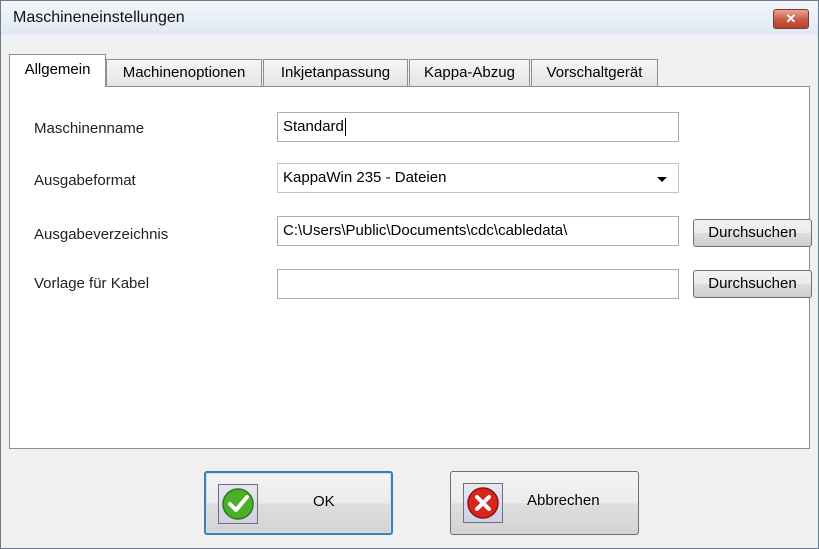 The image size is (819, 549). I want to click on output-dir-value: C:\Users\Public\Documents\cdc\cabledata\, so click(425, 230).